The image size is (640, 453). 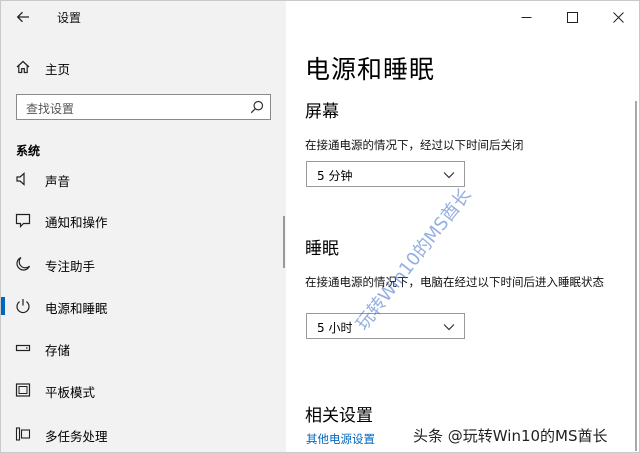 What do you see at coordinates (76, 308) in the screenshot?
I see `sidebar-item-label: 电源和睡眠` at bounding box center [76, 308].